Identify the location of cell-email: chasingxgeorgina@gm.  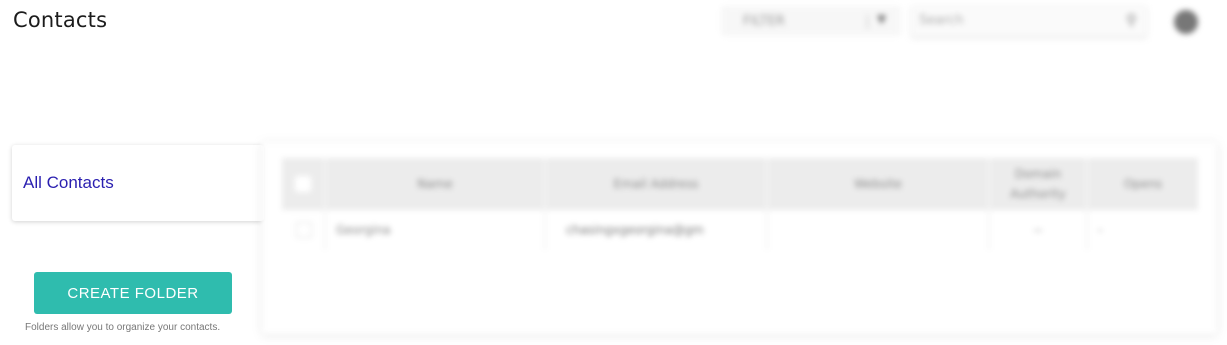
(657, 230).